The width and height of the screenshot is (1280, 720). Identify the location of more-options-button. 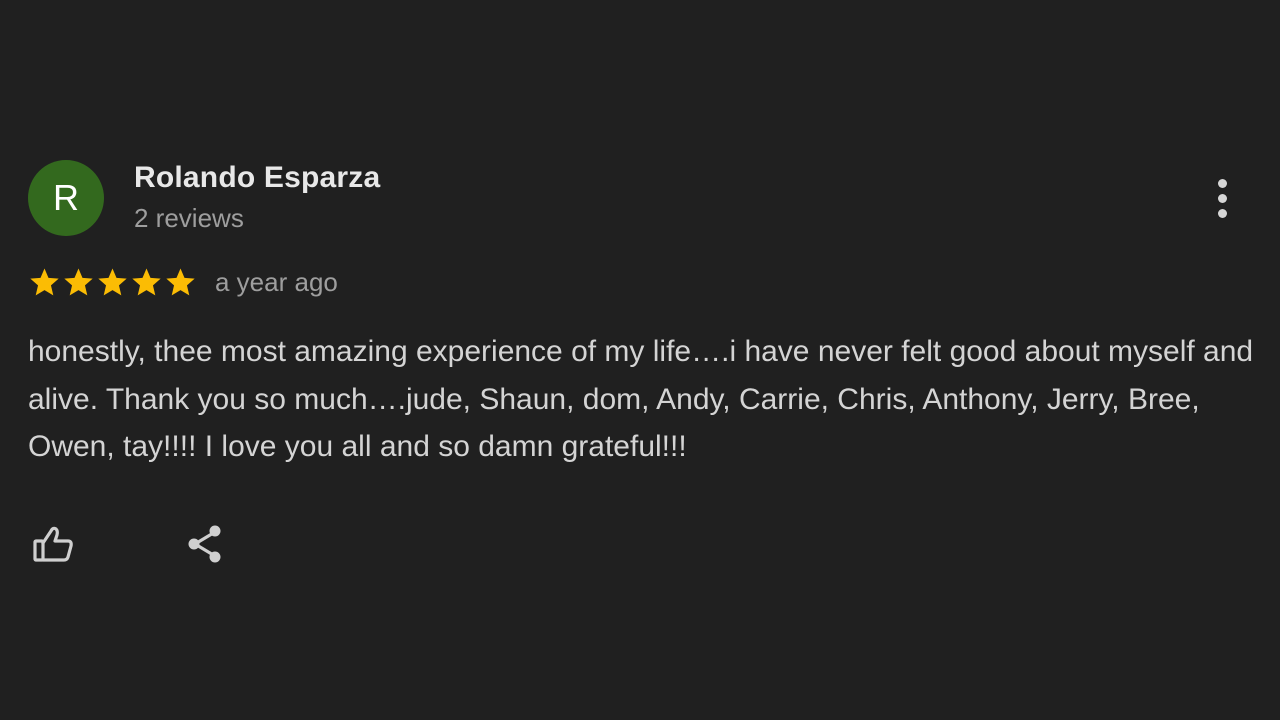
(1222, 198).